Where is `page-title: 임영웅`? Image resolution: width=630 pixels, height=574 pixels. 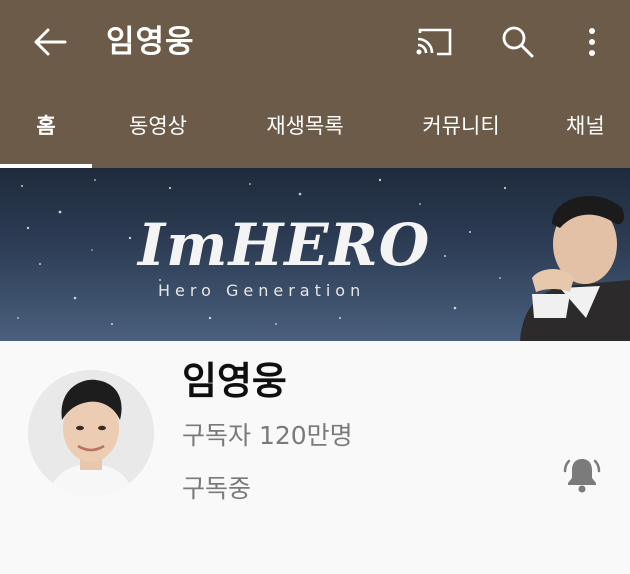
page-title: 임영웅 is located at coordinates (150, 42).